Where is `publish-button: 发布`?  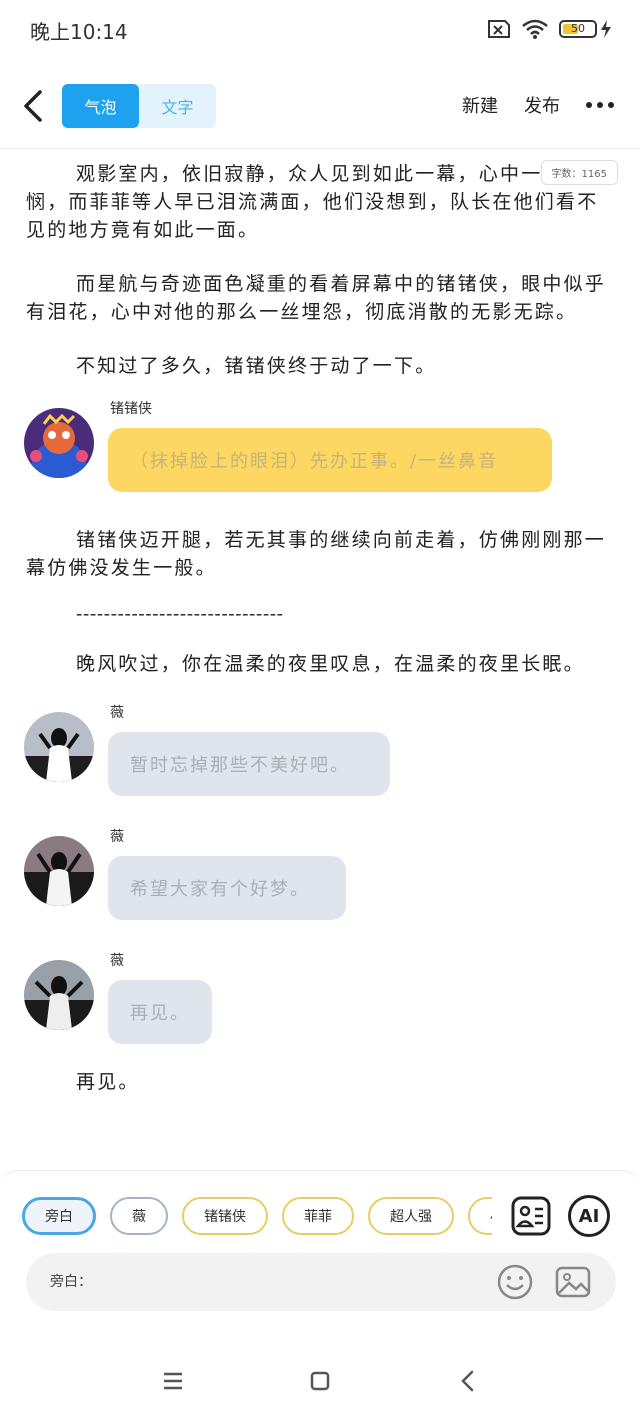
publish-button: 发布 is located at coordinates (542, 105).